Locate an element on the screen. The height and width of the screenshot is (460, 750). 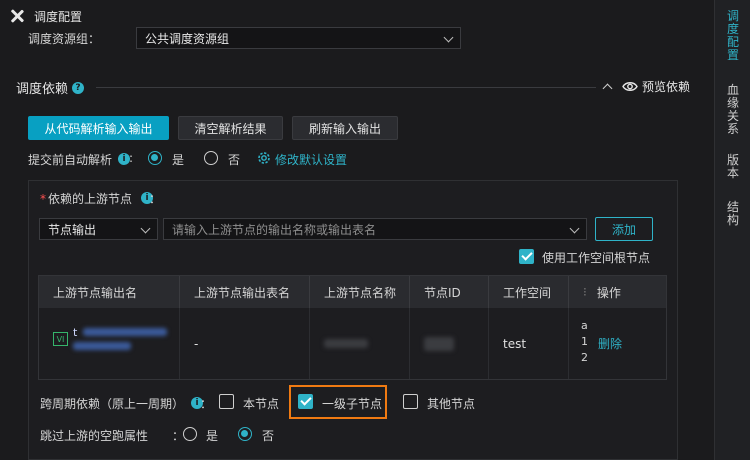
required-mark: * is located at coordinates (43, 199).